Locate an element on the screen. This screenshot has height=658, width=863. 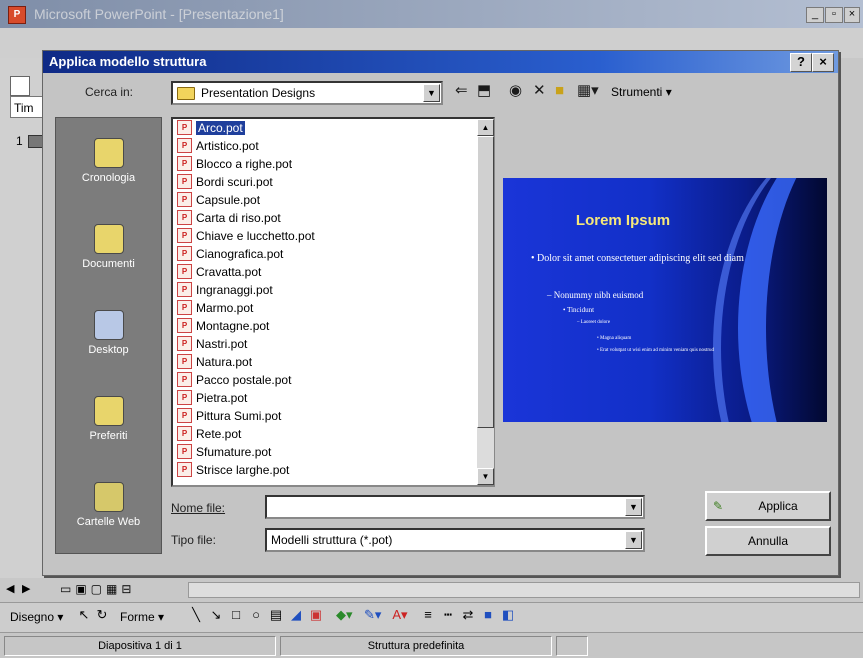
scroll-left-icon: ◀ is located at coordinates (10, 588).